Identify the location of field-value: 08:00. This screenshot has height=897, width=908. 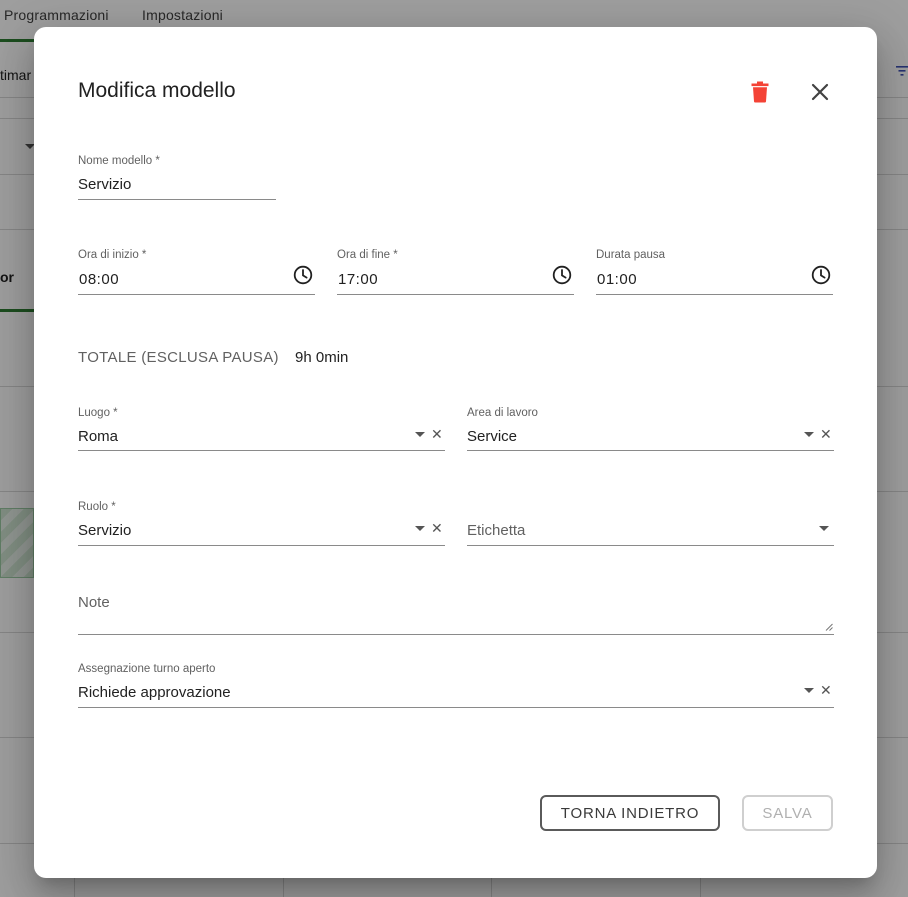
(99, 279).